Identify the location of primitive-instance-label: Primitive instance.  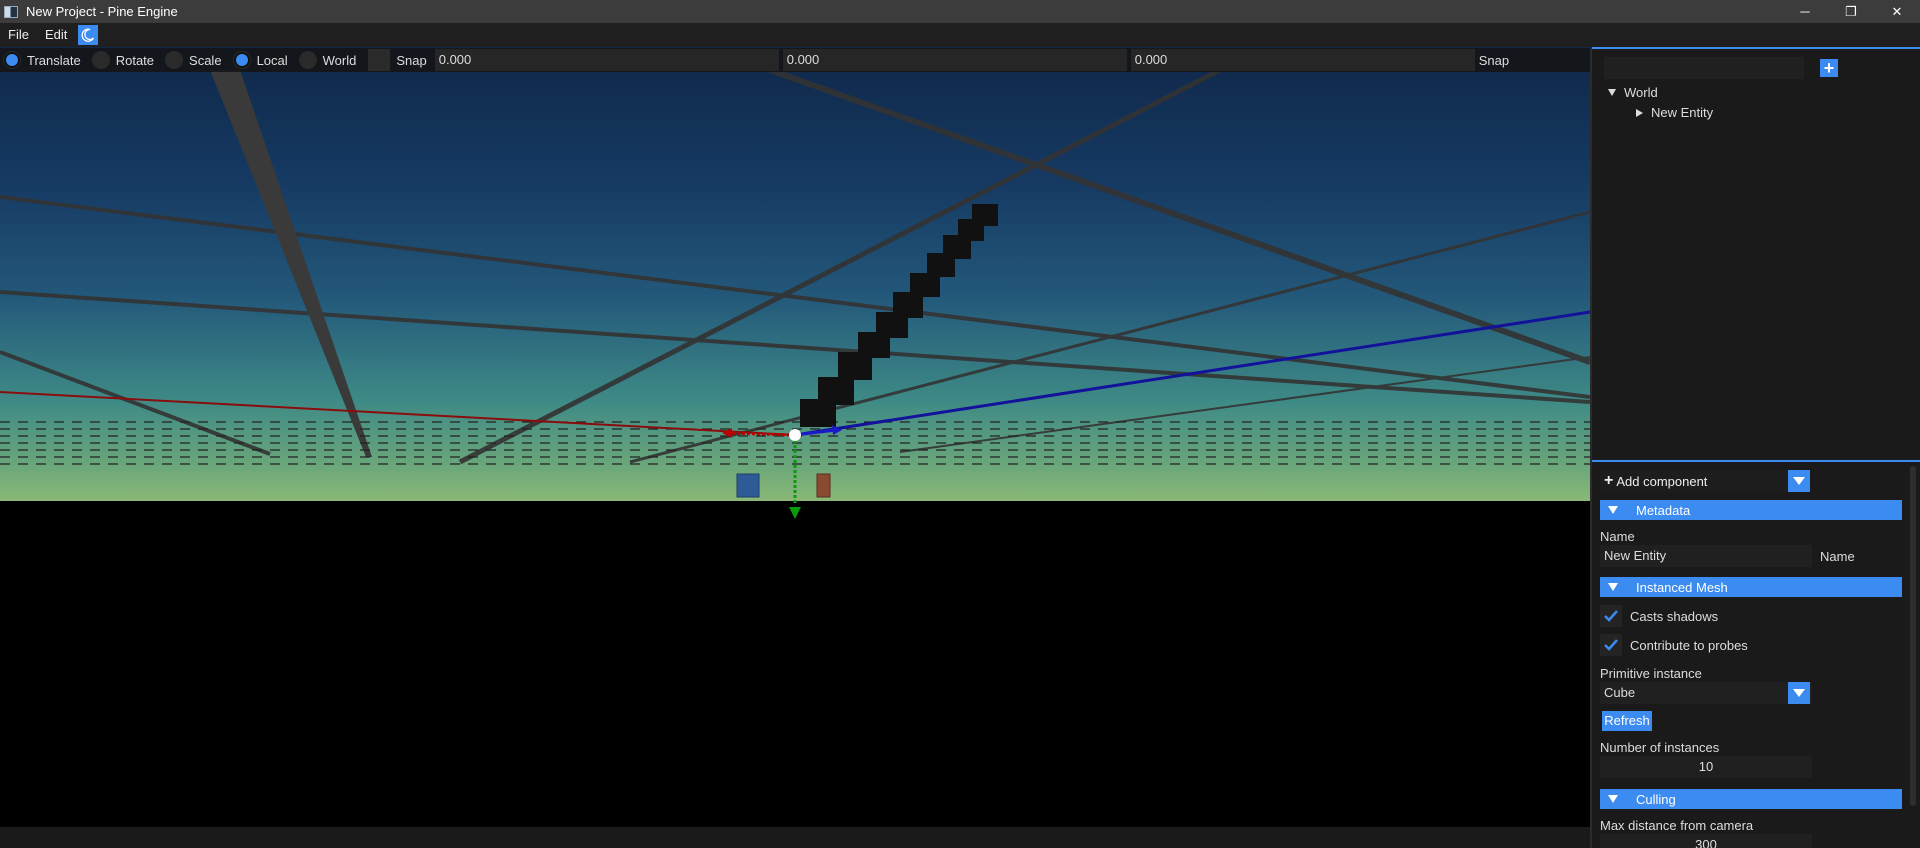
(1651, 673).